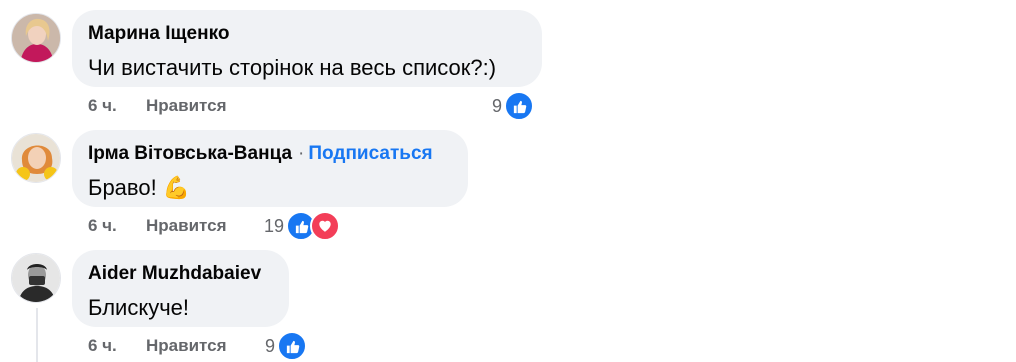 The width and height of the screenshot is (1016, 362). I want to click on comment-text-content: Браво!, so click(122, 187).